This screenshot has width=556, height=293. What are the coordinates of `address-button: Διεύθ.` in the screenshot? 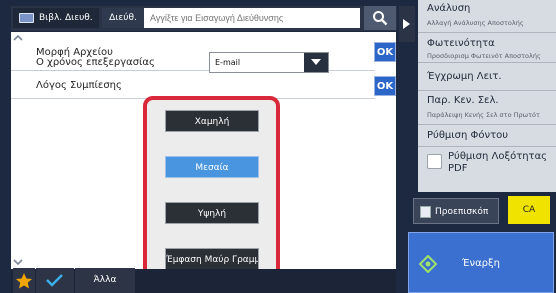 It's located at (123, 18).